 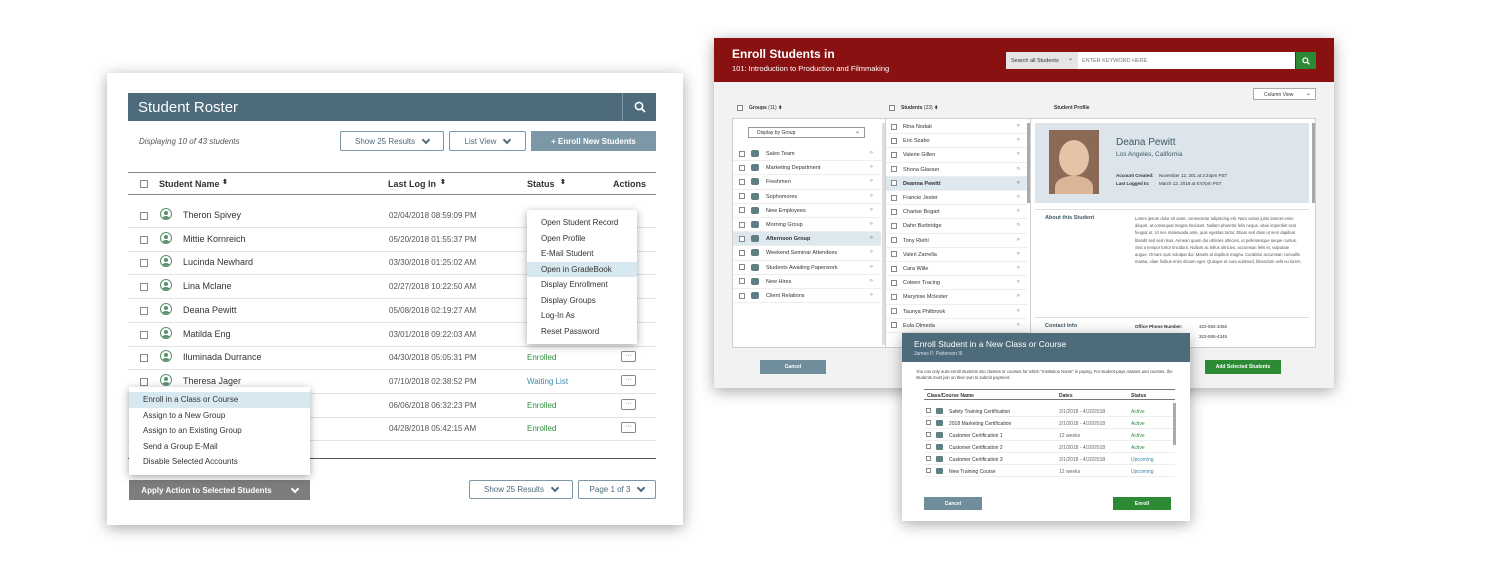 What do you see at coordinates (807, 225) in the screenshot?
I see `group-item: Morning Group »` at bounding box center [807, 225].